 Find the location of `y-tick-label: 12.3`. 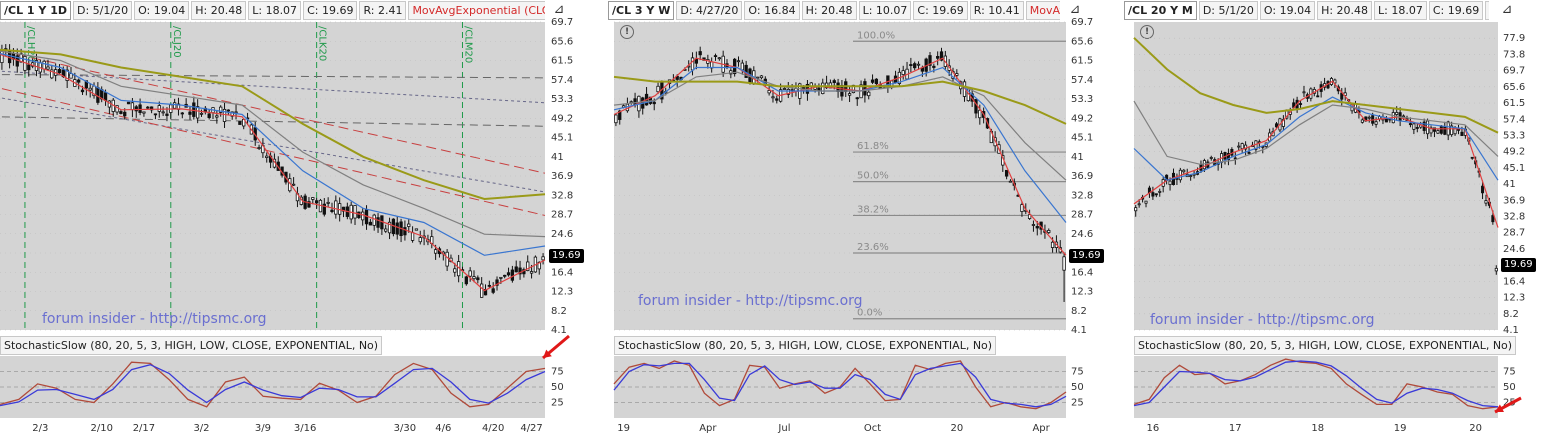

y-tick-label: 12.3 is located at coordinates (562, 292).